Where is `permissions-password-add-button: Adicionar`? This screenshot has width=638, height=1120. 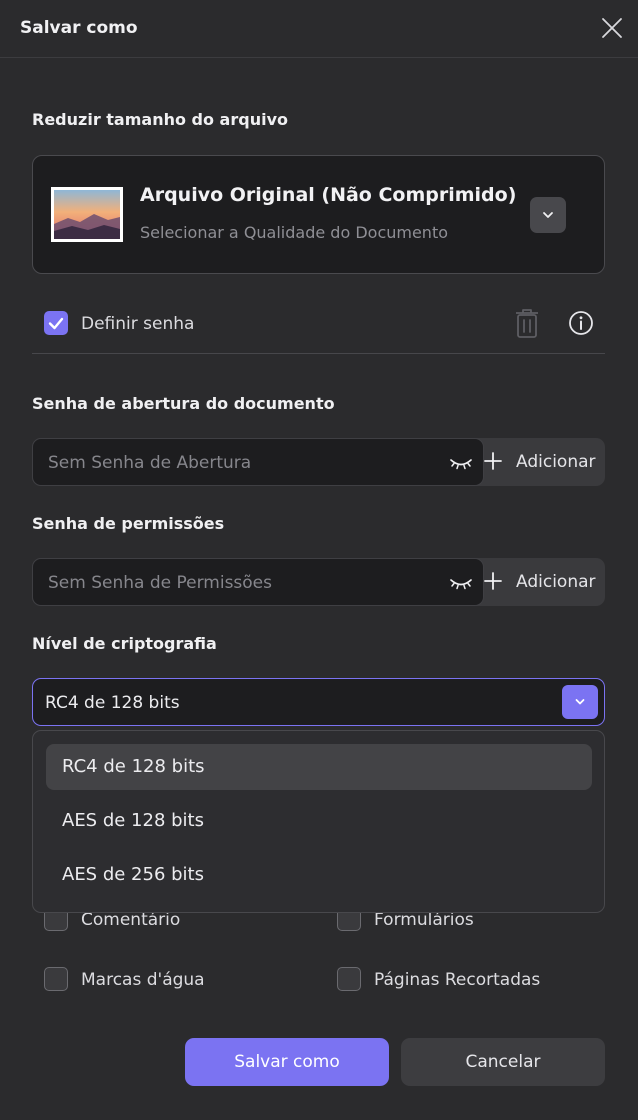
permissions-password-add-button: Adicionar is located at coordinates (556, 582).